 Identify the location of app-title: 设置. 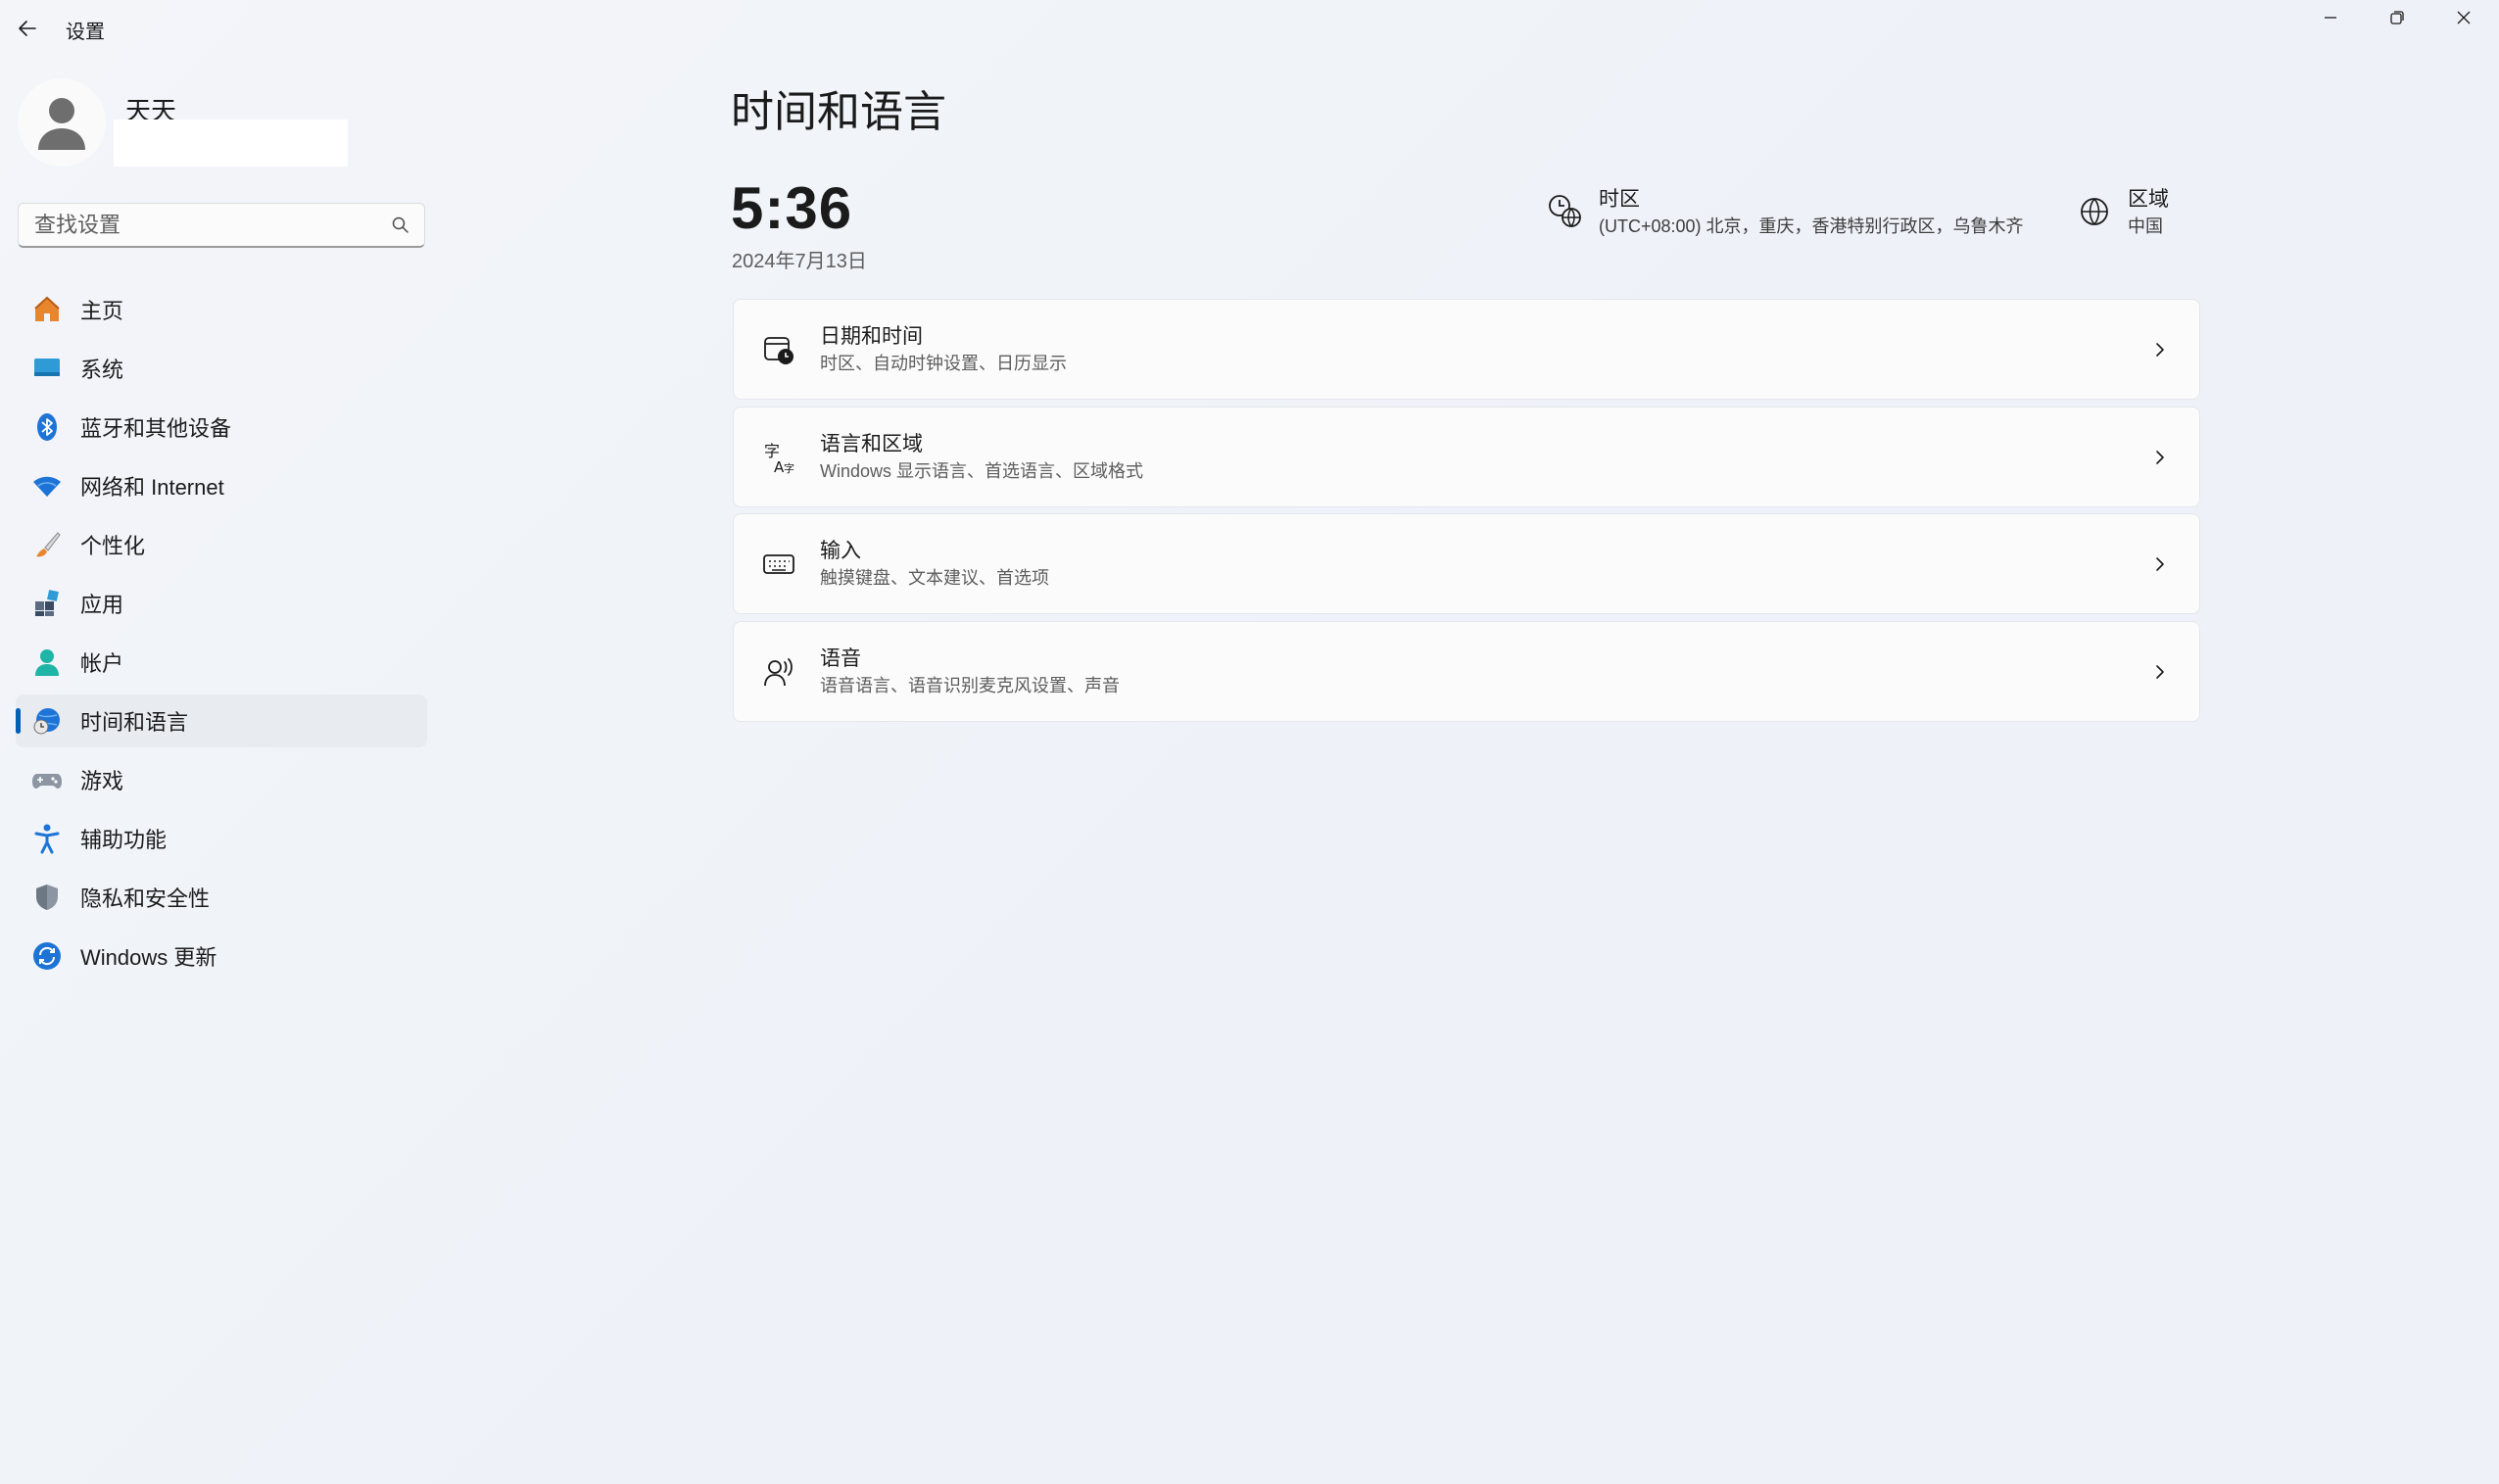
(85, 32).